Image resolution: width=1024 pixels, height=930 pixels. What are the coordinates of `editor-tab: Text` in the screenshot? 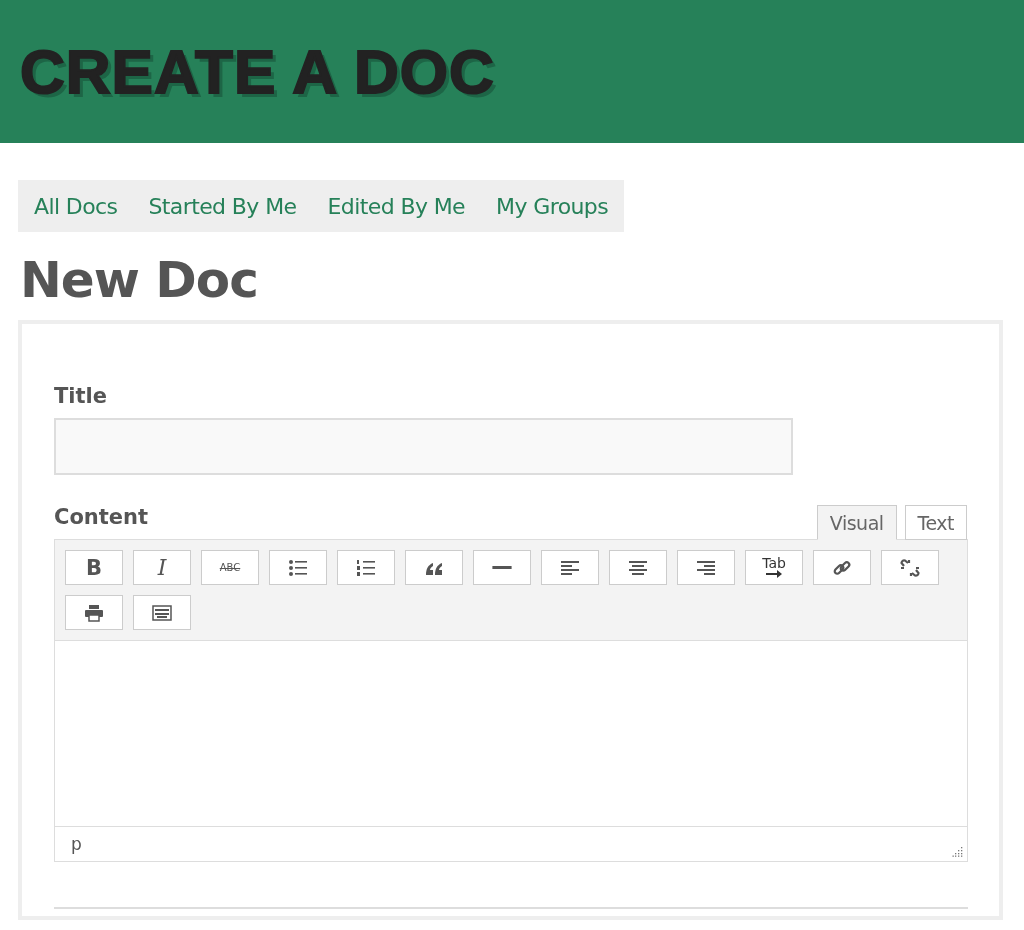 It's located at (935, 522).